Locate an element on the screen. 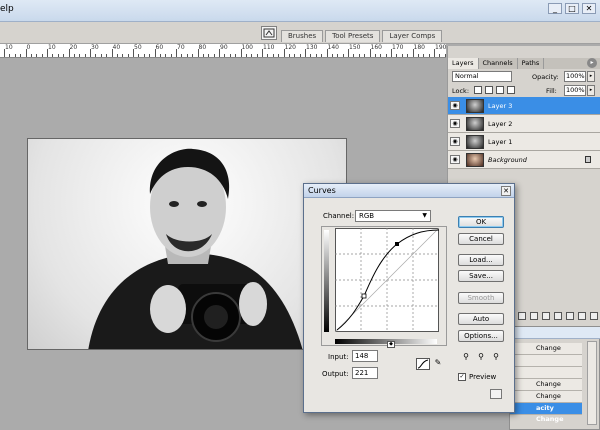  gray-eyedropper-icon: ⚲ is located at coordinates (481, 357).